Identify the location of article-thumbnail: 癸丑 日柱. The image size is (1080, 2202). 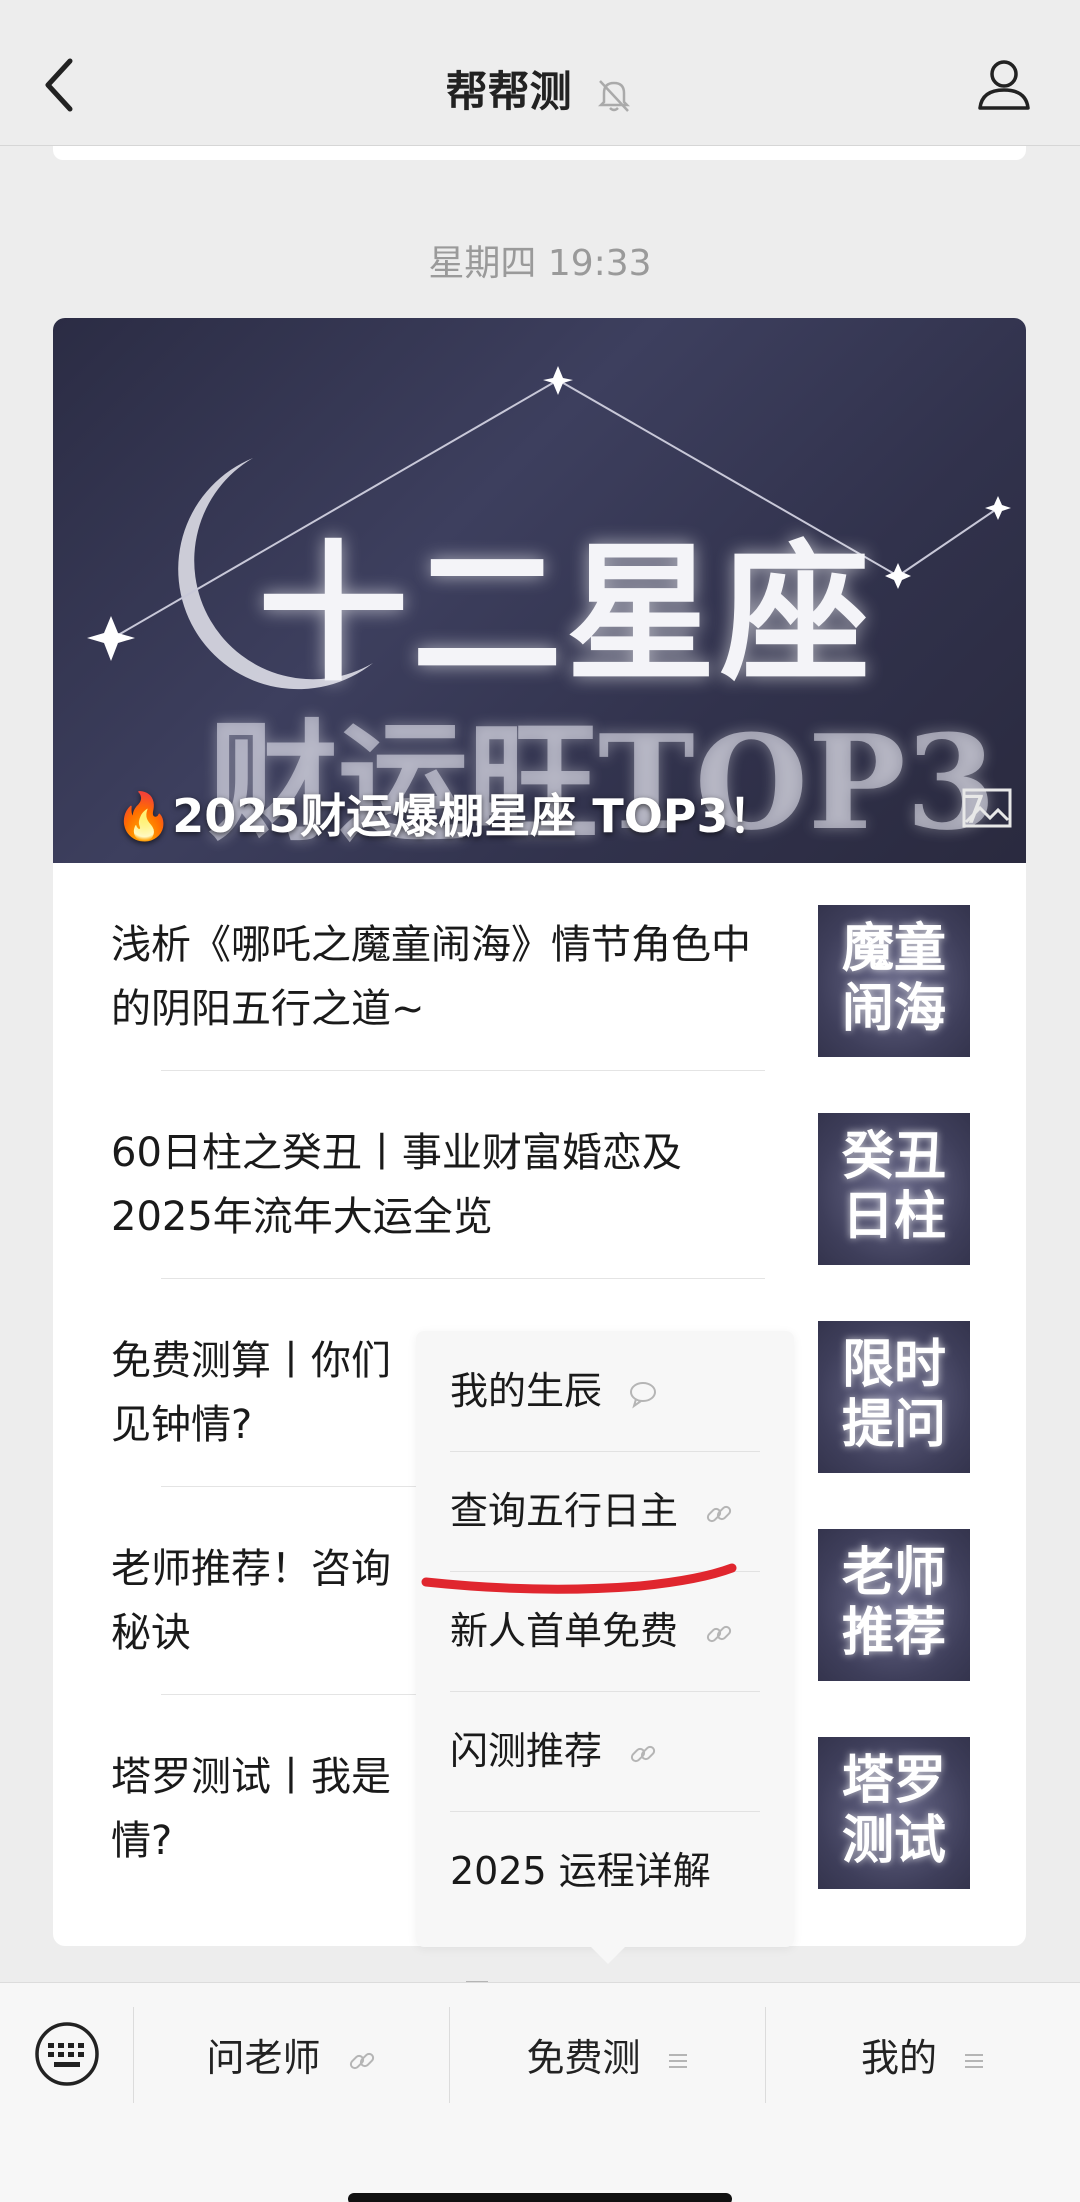
(894, 1189).